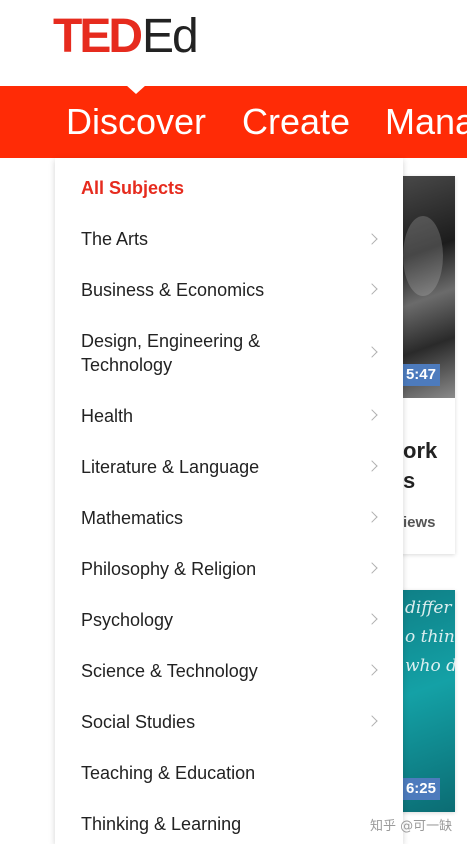 Image resolution: width=467 pixels, height=844 pixels. Describe the element at coordinates (419, 789) in the screenshot. I see `duration-badge: 6:25` at that location.